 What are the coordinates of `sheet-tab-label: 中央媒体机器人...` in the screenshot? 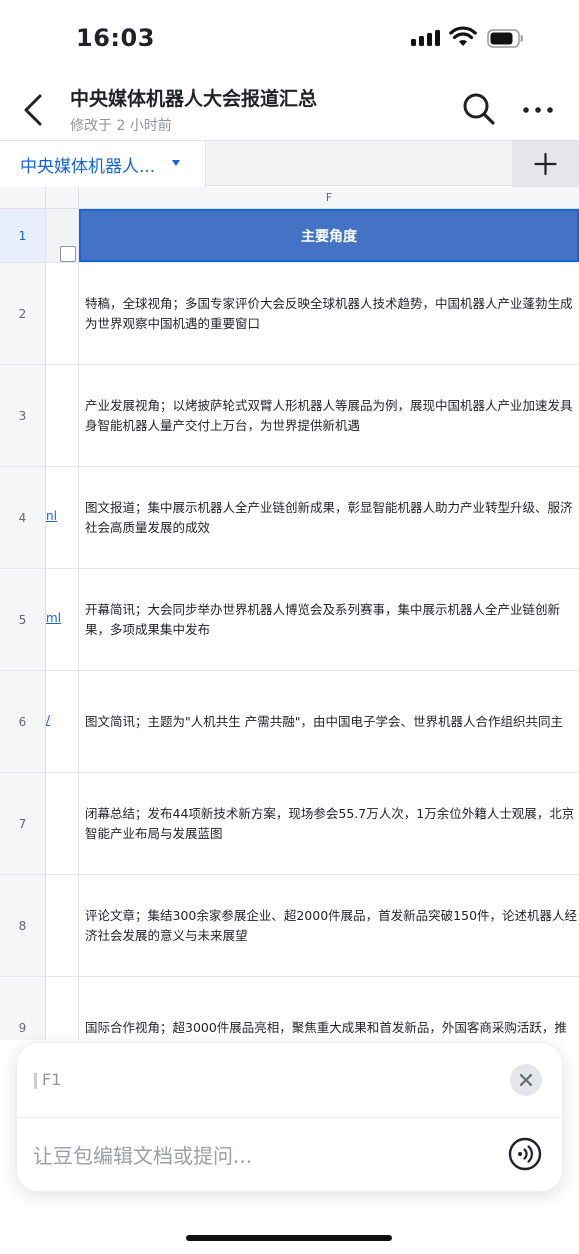 It's located at (88, 167).